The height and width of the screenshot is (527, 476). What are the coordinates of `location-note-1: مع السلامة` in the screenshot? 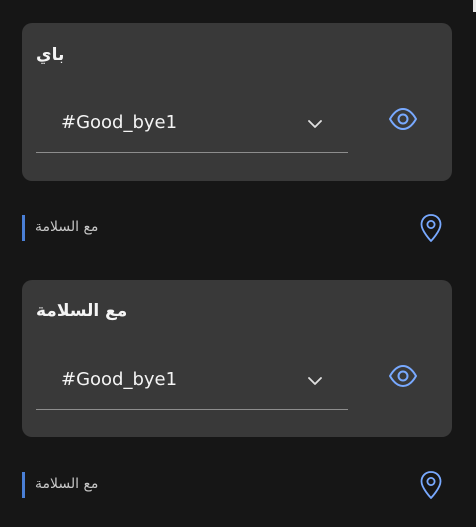 It's located at (237, 228).